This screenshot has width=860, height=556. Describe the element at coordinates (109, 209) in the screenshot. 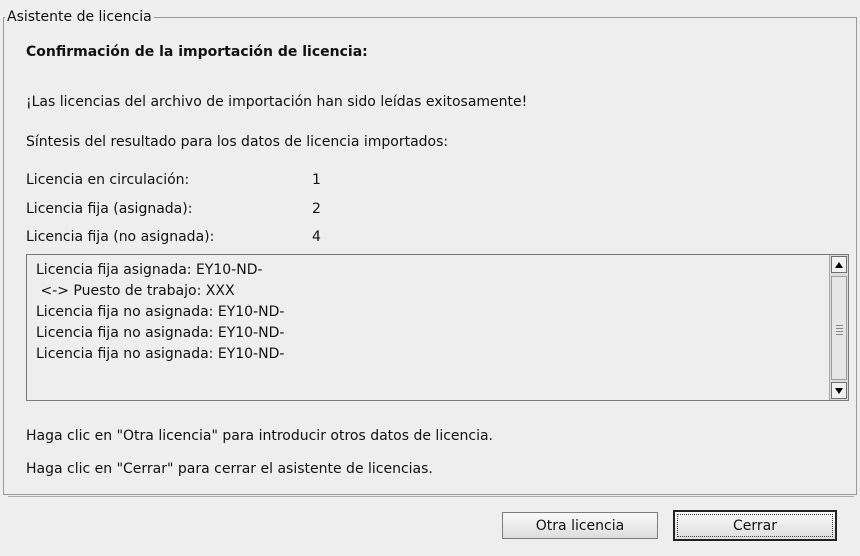

I see `stat-label-fixed-assigned: Licencia fija (asignada):` at that location.